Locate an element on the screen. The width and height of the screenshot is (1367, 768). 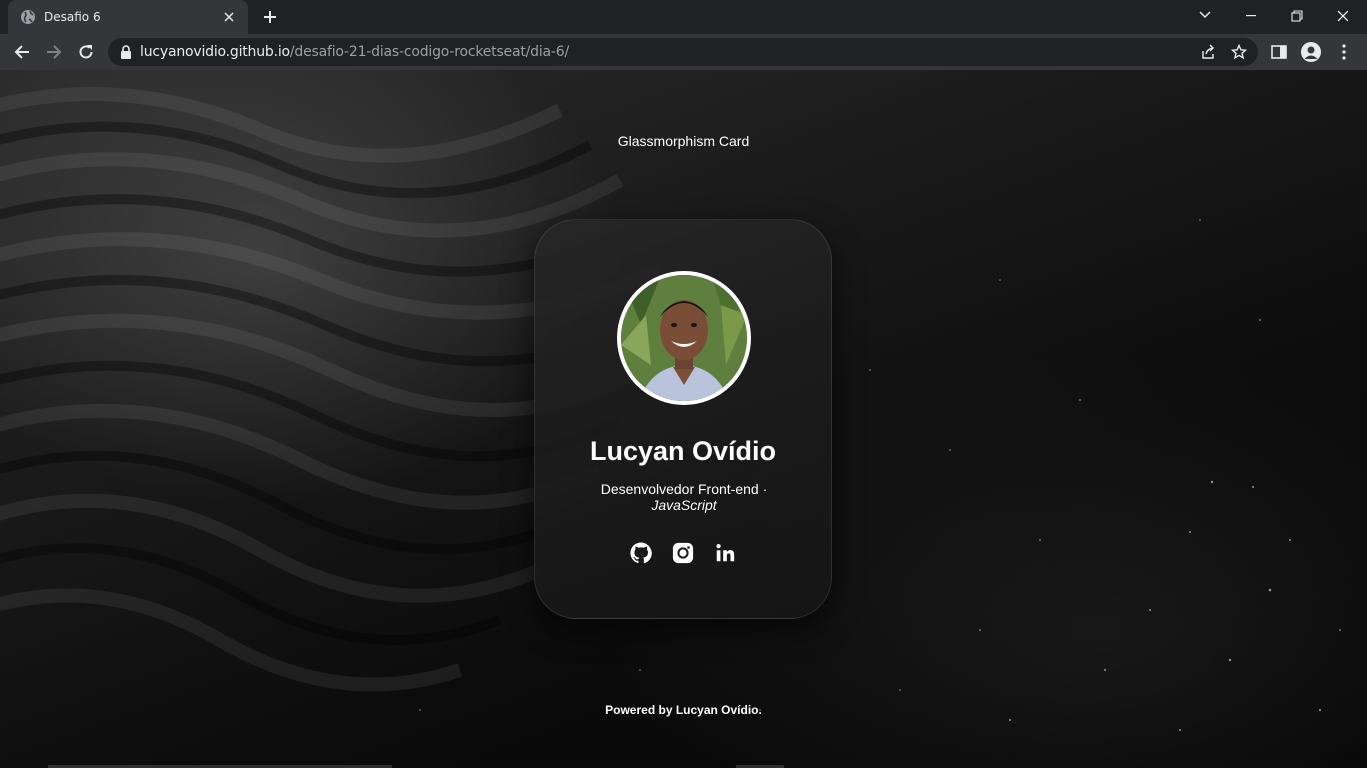
social-links is located at coordinates (683, 553).